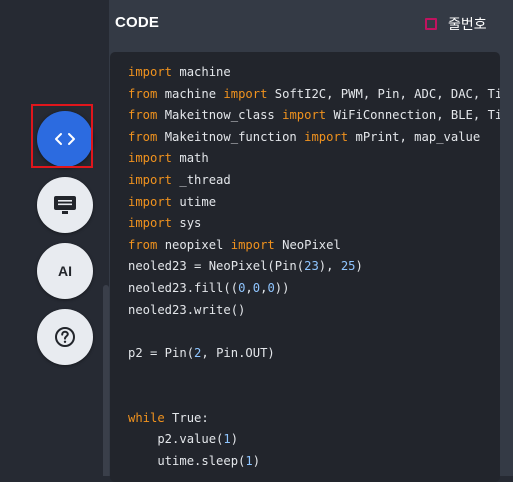  What do you see at coordinates (282, 287) in the screenshot?
I see `code-text: ))` at bounding box center [282, 287].